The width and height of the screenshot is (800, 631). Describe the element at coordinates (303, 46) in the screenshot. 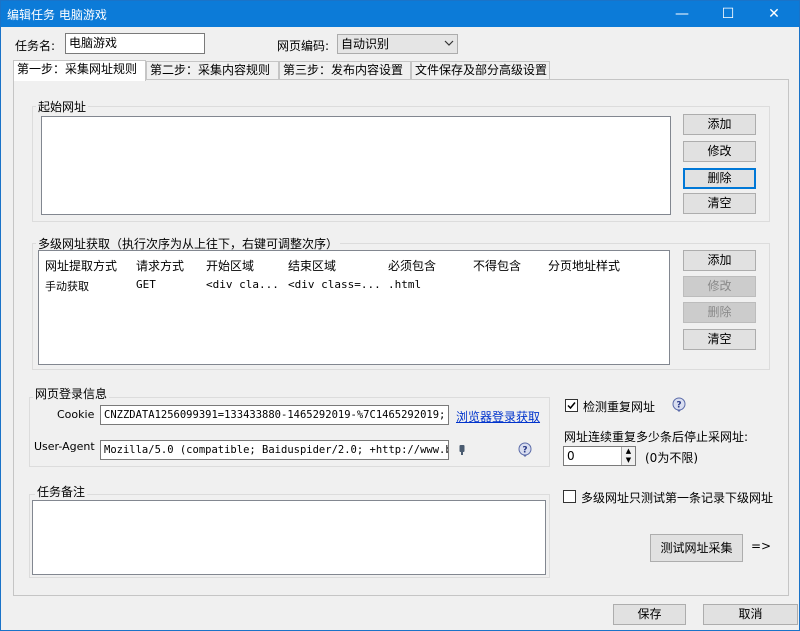

I see `encoding-label: 网页编码:` at that location.